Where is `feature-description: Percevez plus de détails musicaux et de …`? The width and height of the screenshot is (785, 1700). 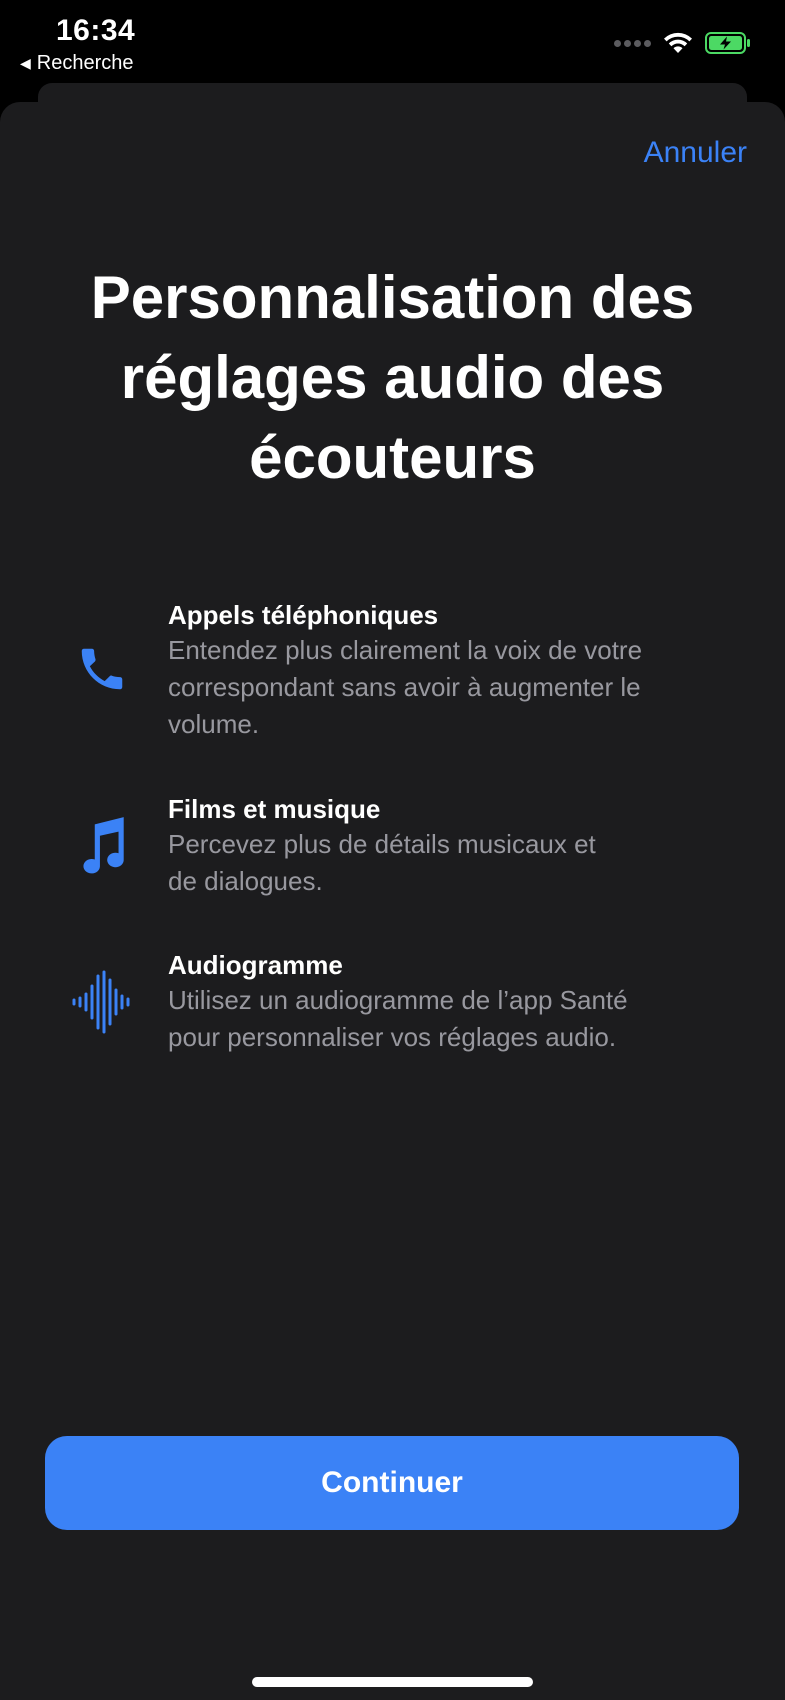
feature-description: Percevez plus de détails musicaux et de … is located at coordinates (382, 862).